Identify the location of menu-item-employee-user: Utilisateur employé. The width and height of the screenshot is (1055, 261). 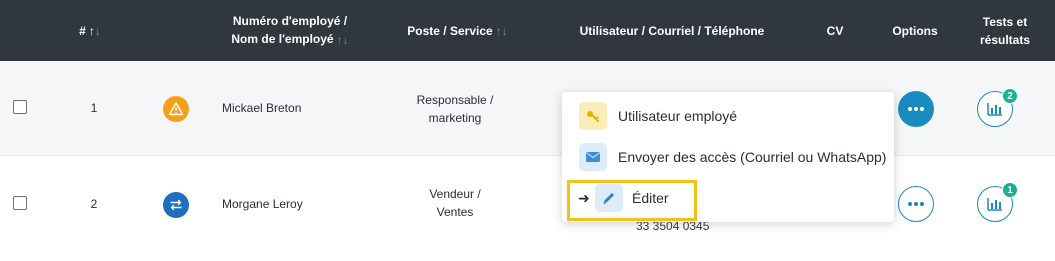
(728, 116).